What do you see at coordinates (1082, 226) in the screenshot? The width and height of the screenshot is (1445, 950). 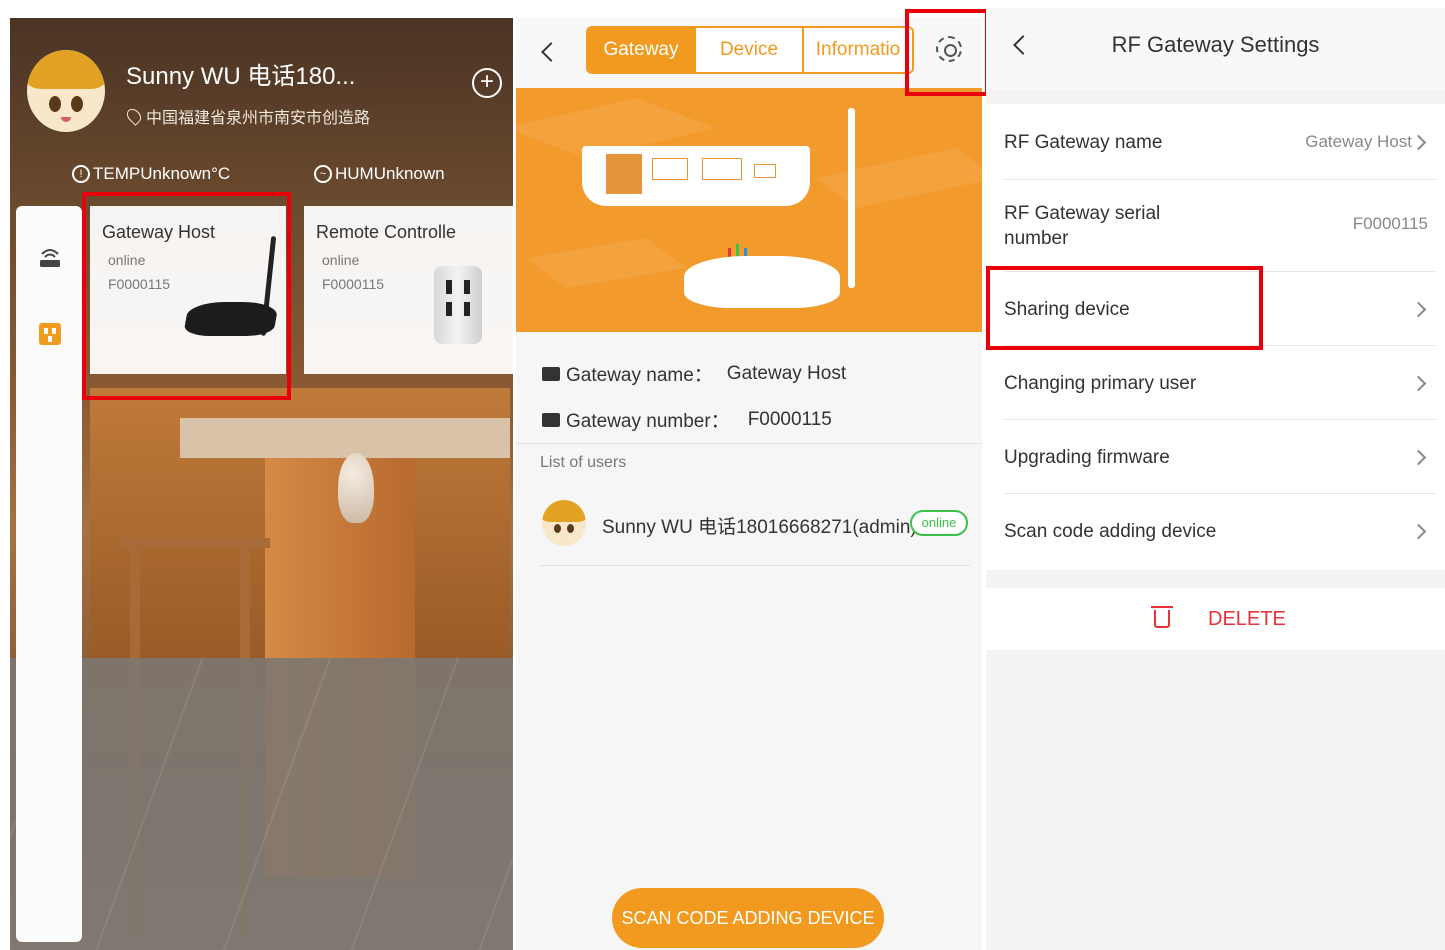 I see `settings-row-label: RF Gateway serial number` at bounding box center [1082, 226].